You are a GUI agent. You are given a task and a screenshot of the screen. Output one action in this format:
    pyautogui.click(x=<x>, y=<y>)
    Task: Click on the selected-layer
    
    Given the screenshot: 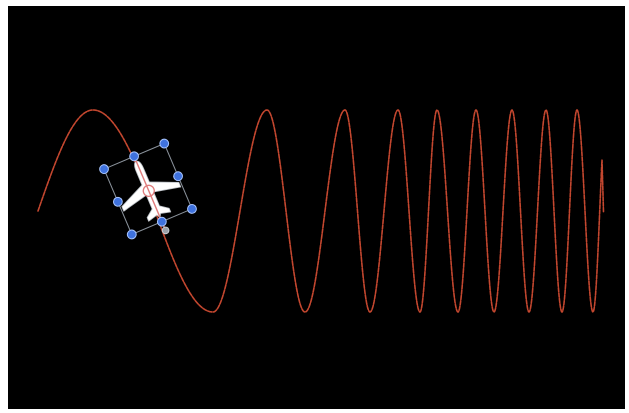 What is the action you would take?
    pyautogui.click(x=149, y=193)
    